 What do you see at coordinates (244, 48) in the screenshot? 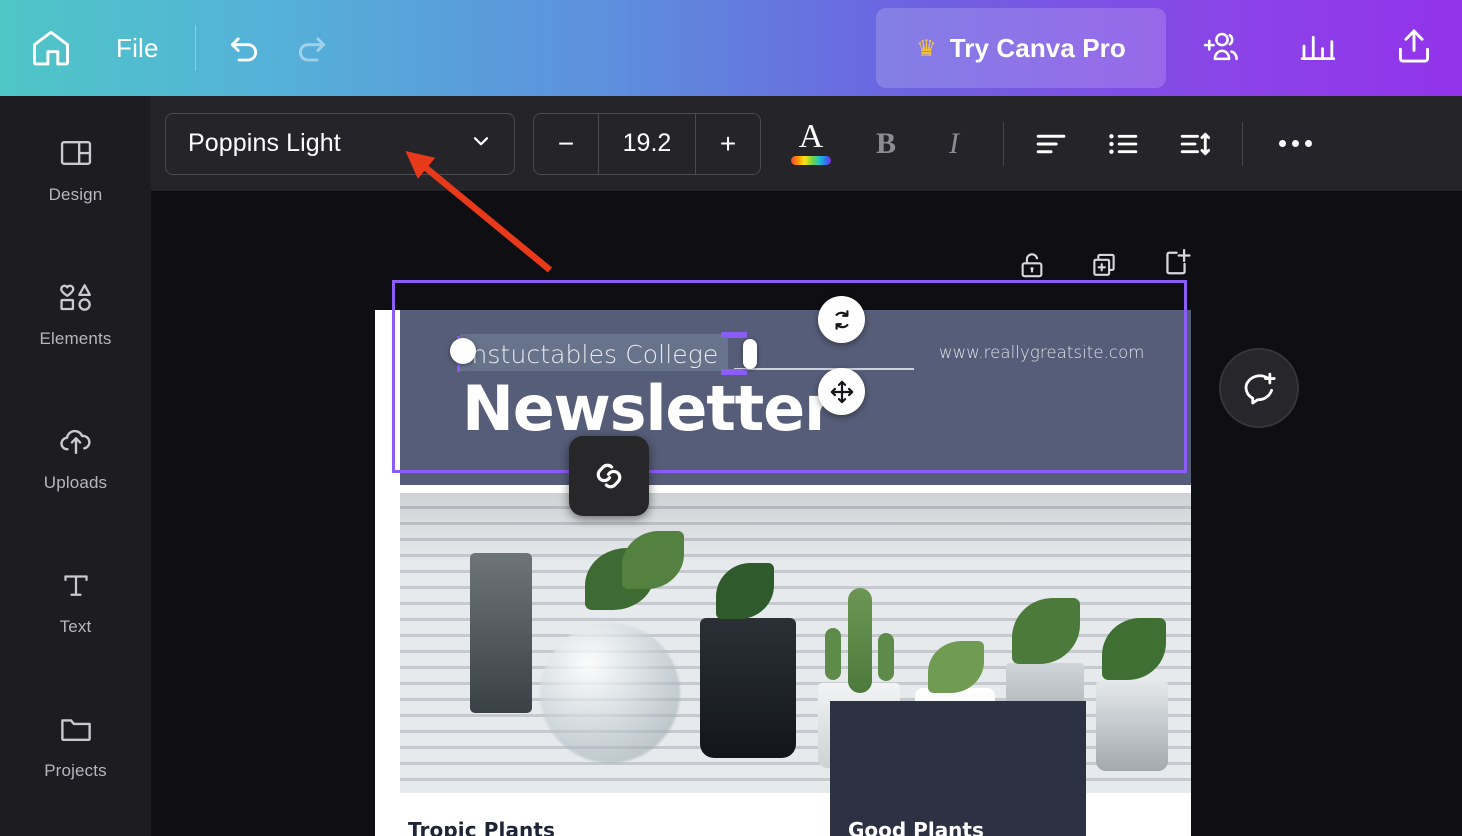
I see `undo-icon` at bounding box center [244, 48].